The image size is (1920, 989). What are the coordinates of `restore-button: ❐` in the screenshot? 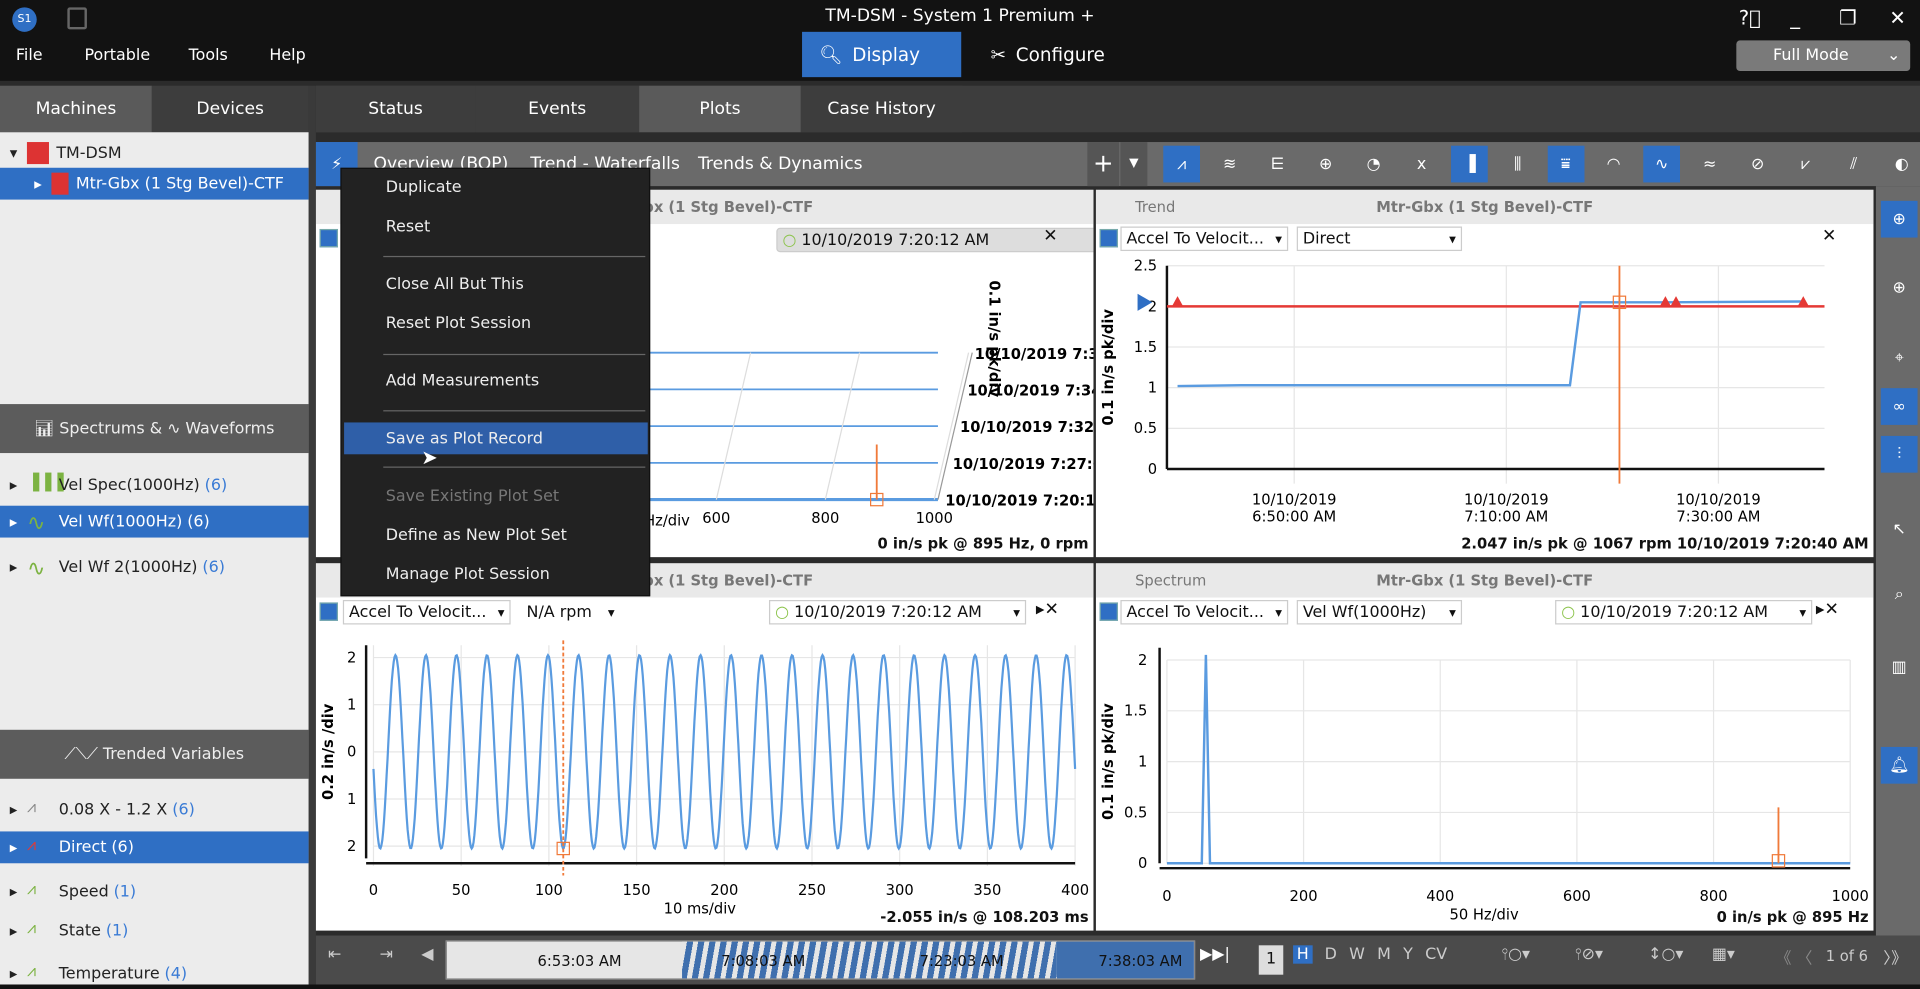 It's located at (1848, 17).